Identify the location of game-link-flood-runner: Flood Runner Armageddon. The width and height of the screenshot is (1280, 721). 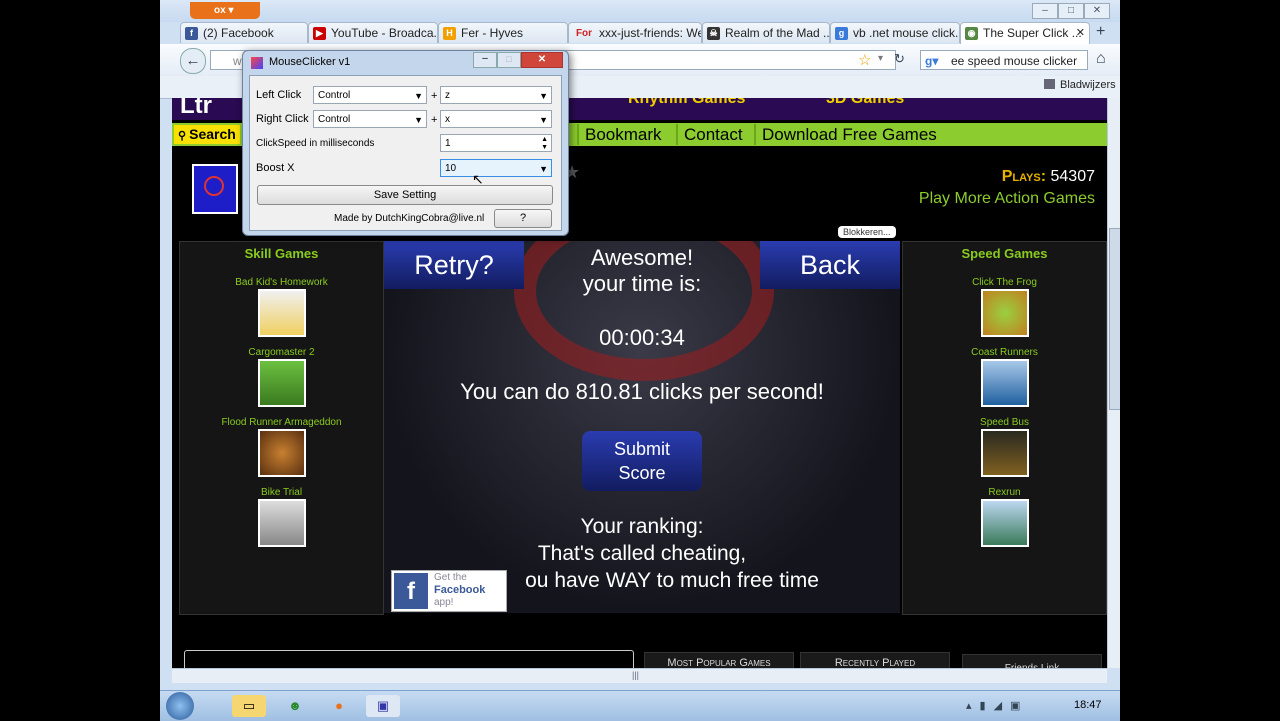
(281, 422).